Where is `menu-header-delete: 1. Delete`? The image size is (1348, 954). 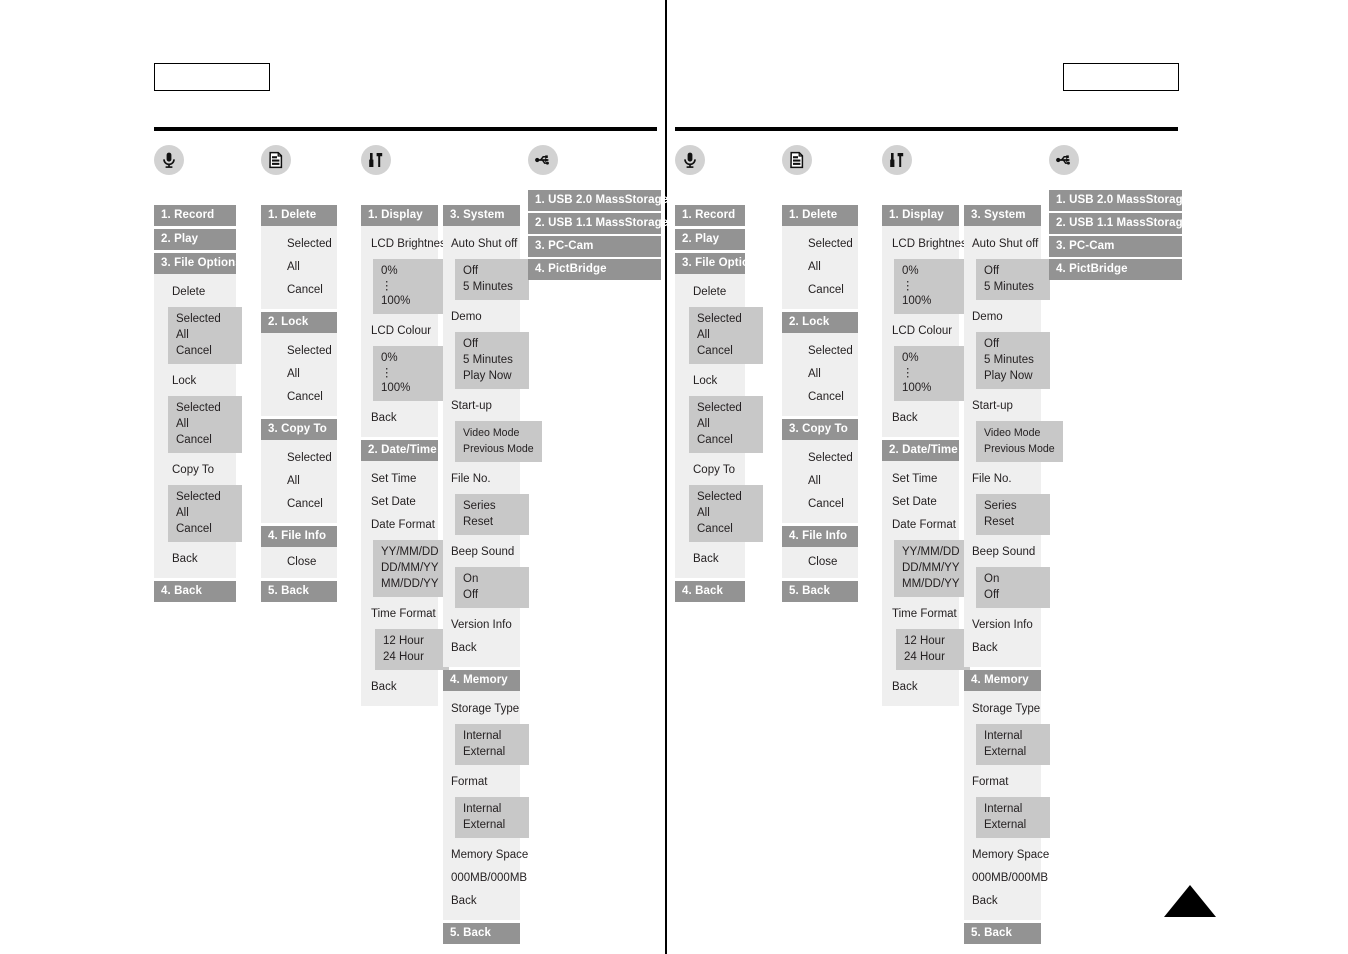 menu-header-delete: 1. Delete is located at coordinates (820, 215).